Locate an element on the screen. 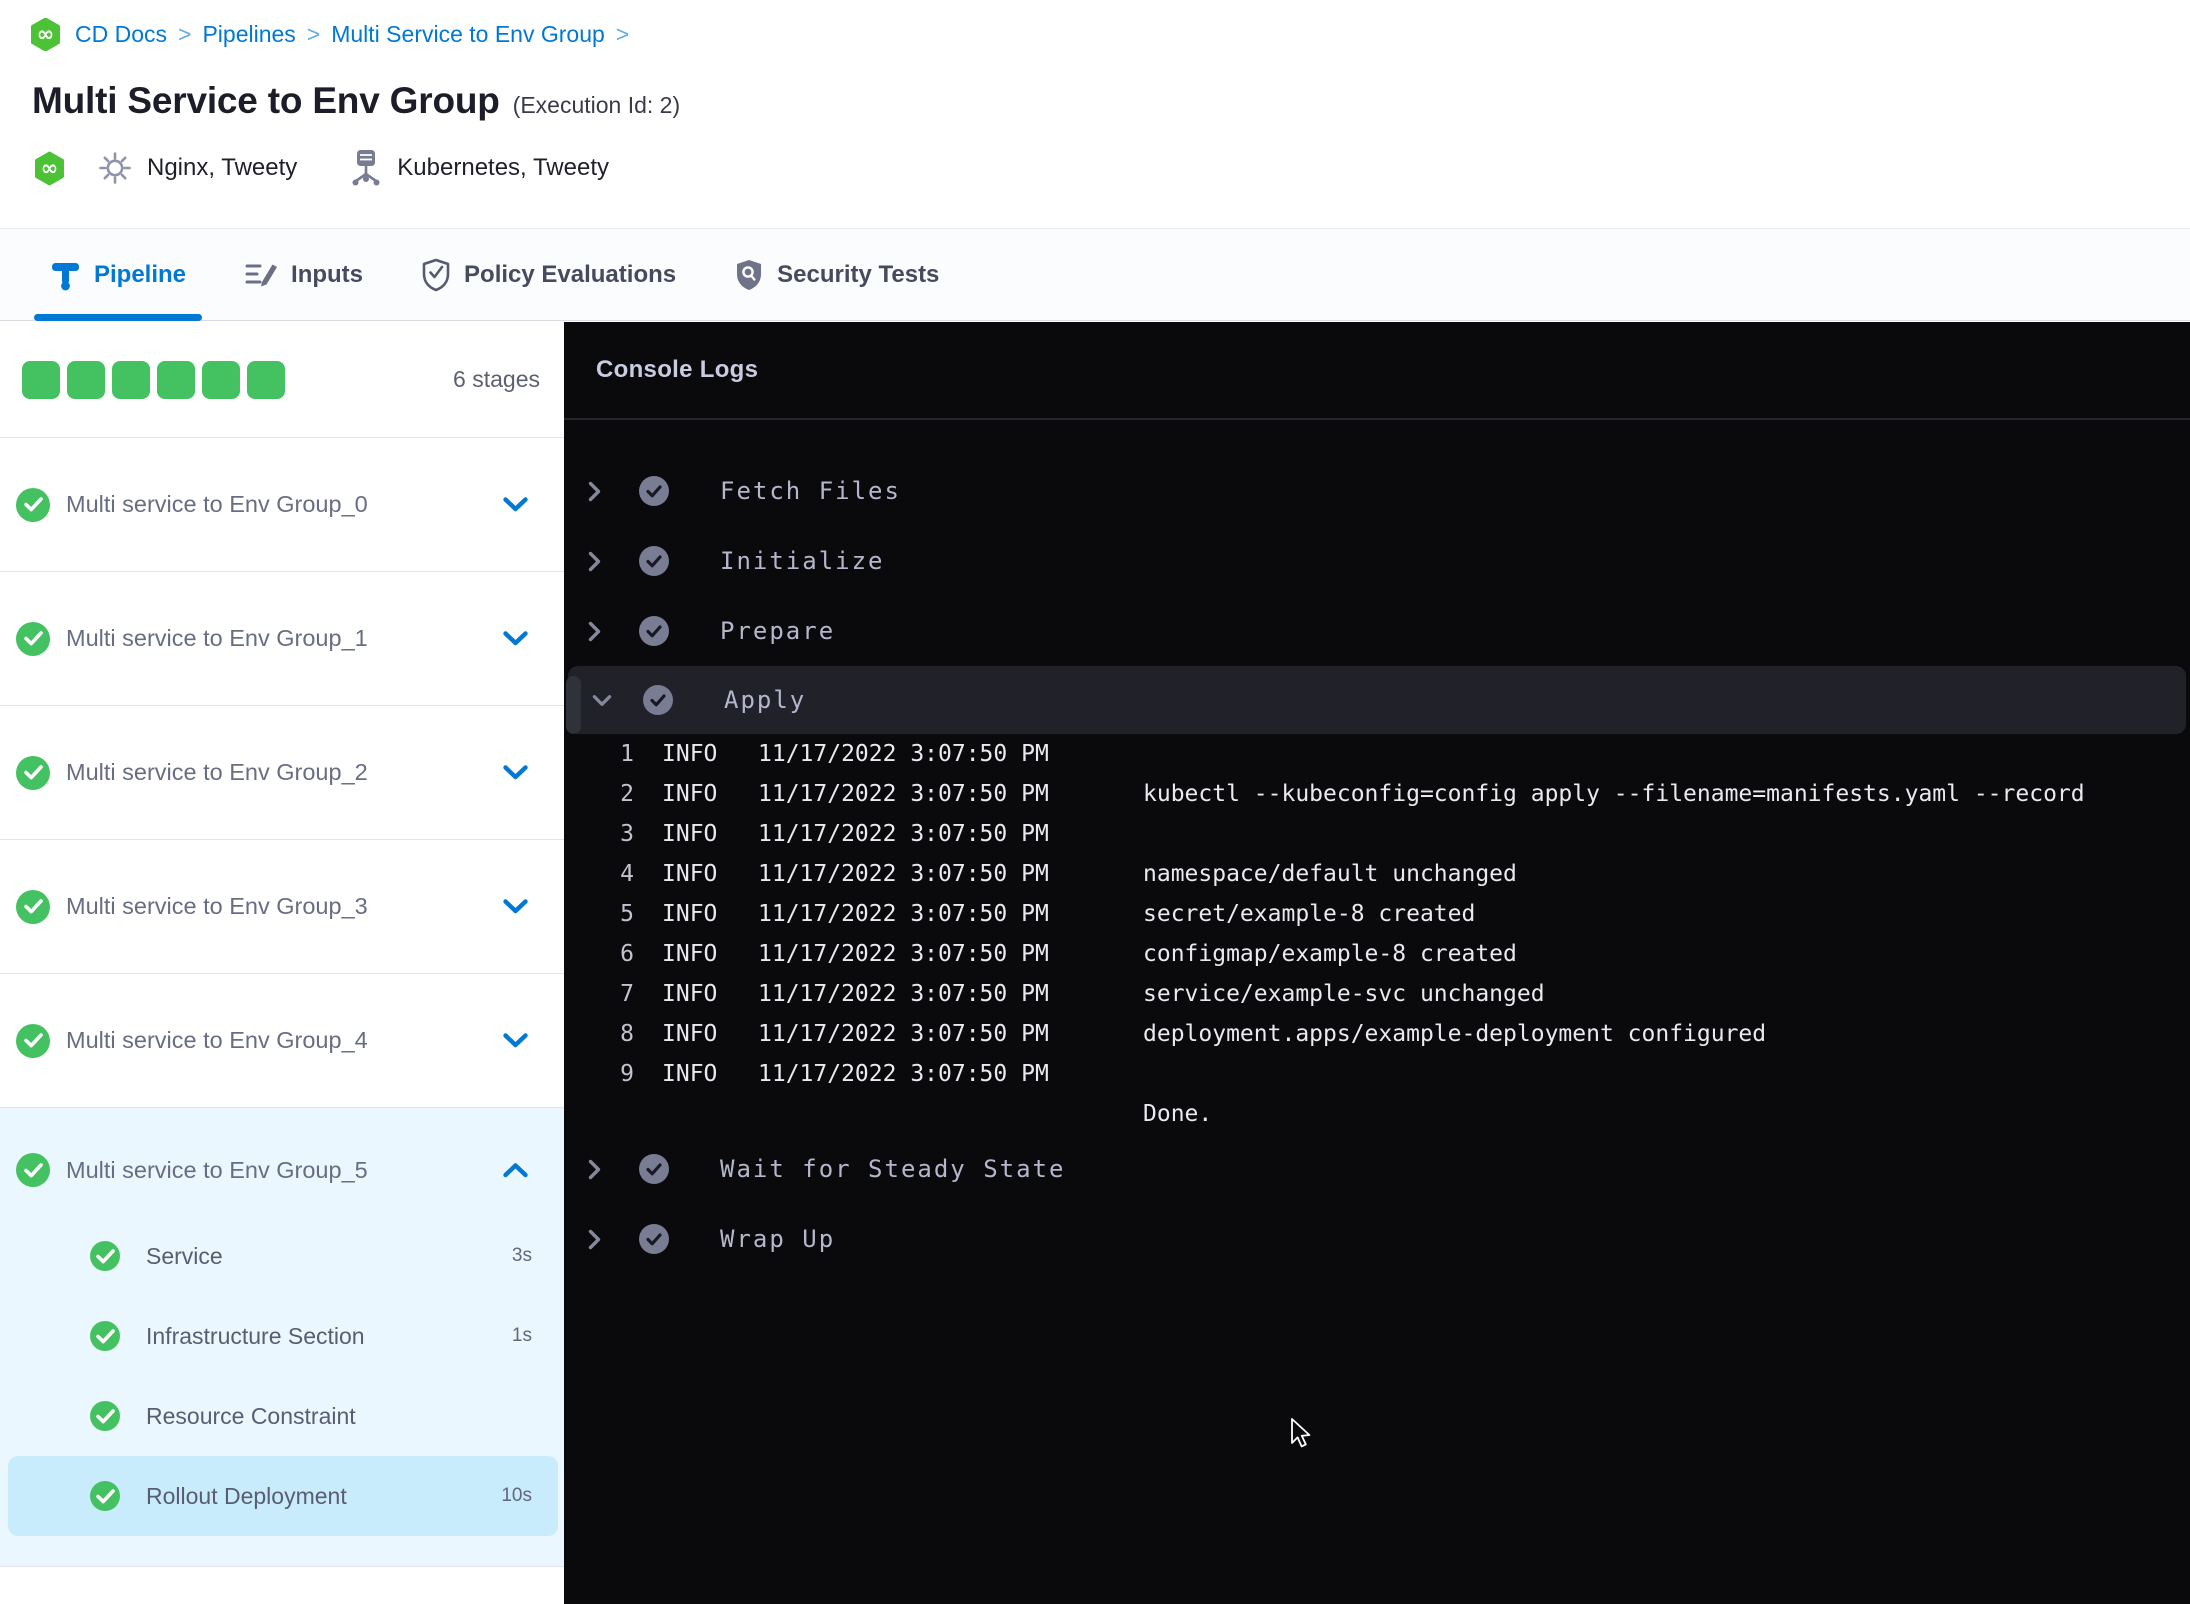  console-step-row: Wrap Up is located at coordinates (1377, 1239).